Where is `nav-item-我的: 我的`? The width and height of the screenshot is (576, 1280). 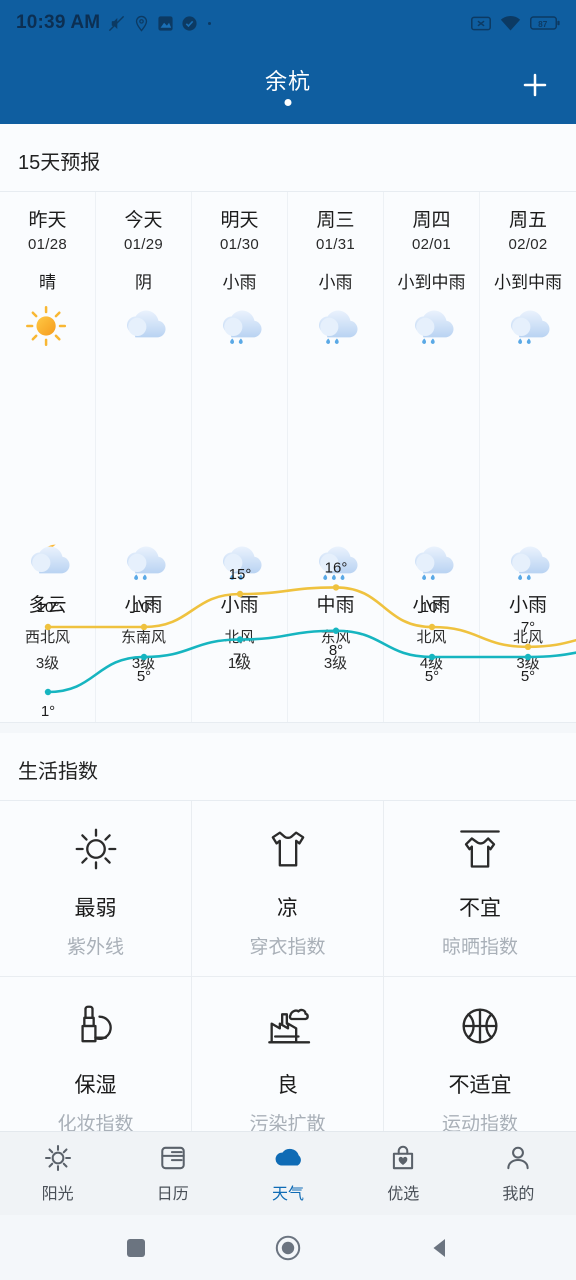 nav-item-我的: 我的 is located at coordinates (518, 1173).